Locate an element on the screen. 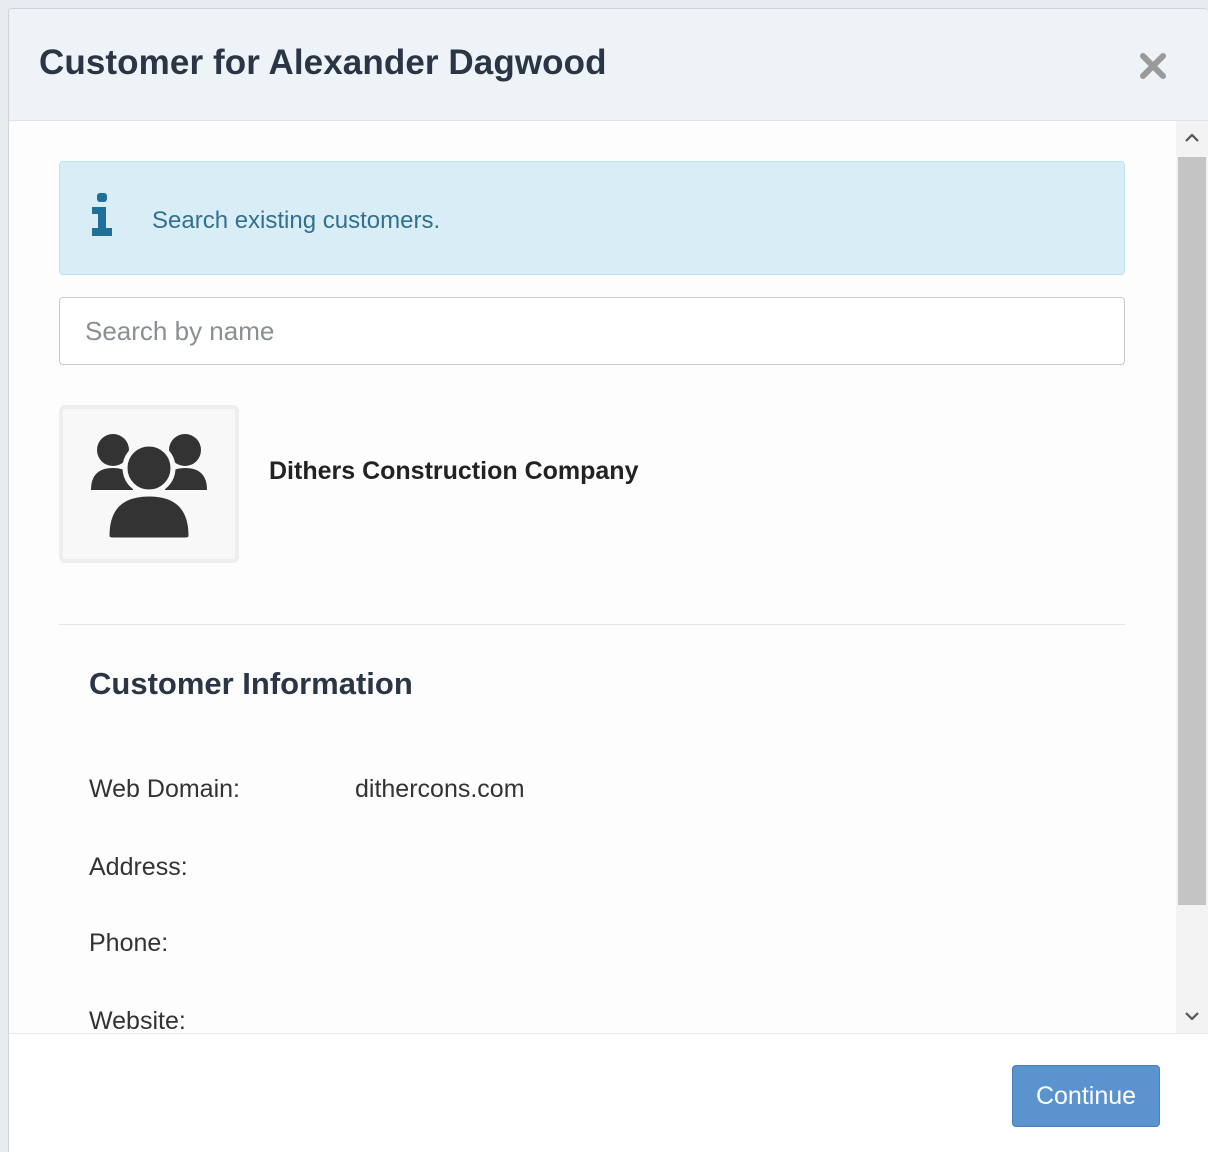  avatar is located at coordinates (149, 484).